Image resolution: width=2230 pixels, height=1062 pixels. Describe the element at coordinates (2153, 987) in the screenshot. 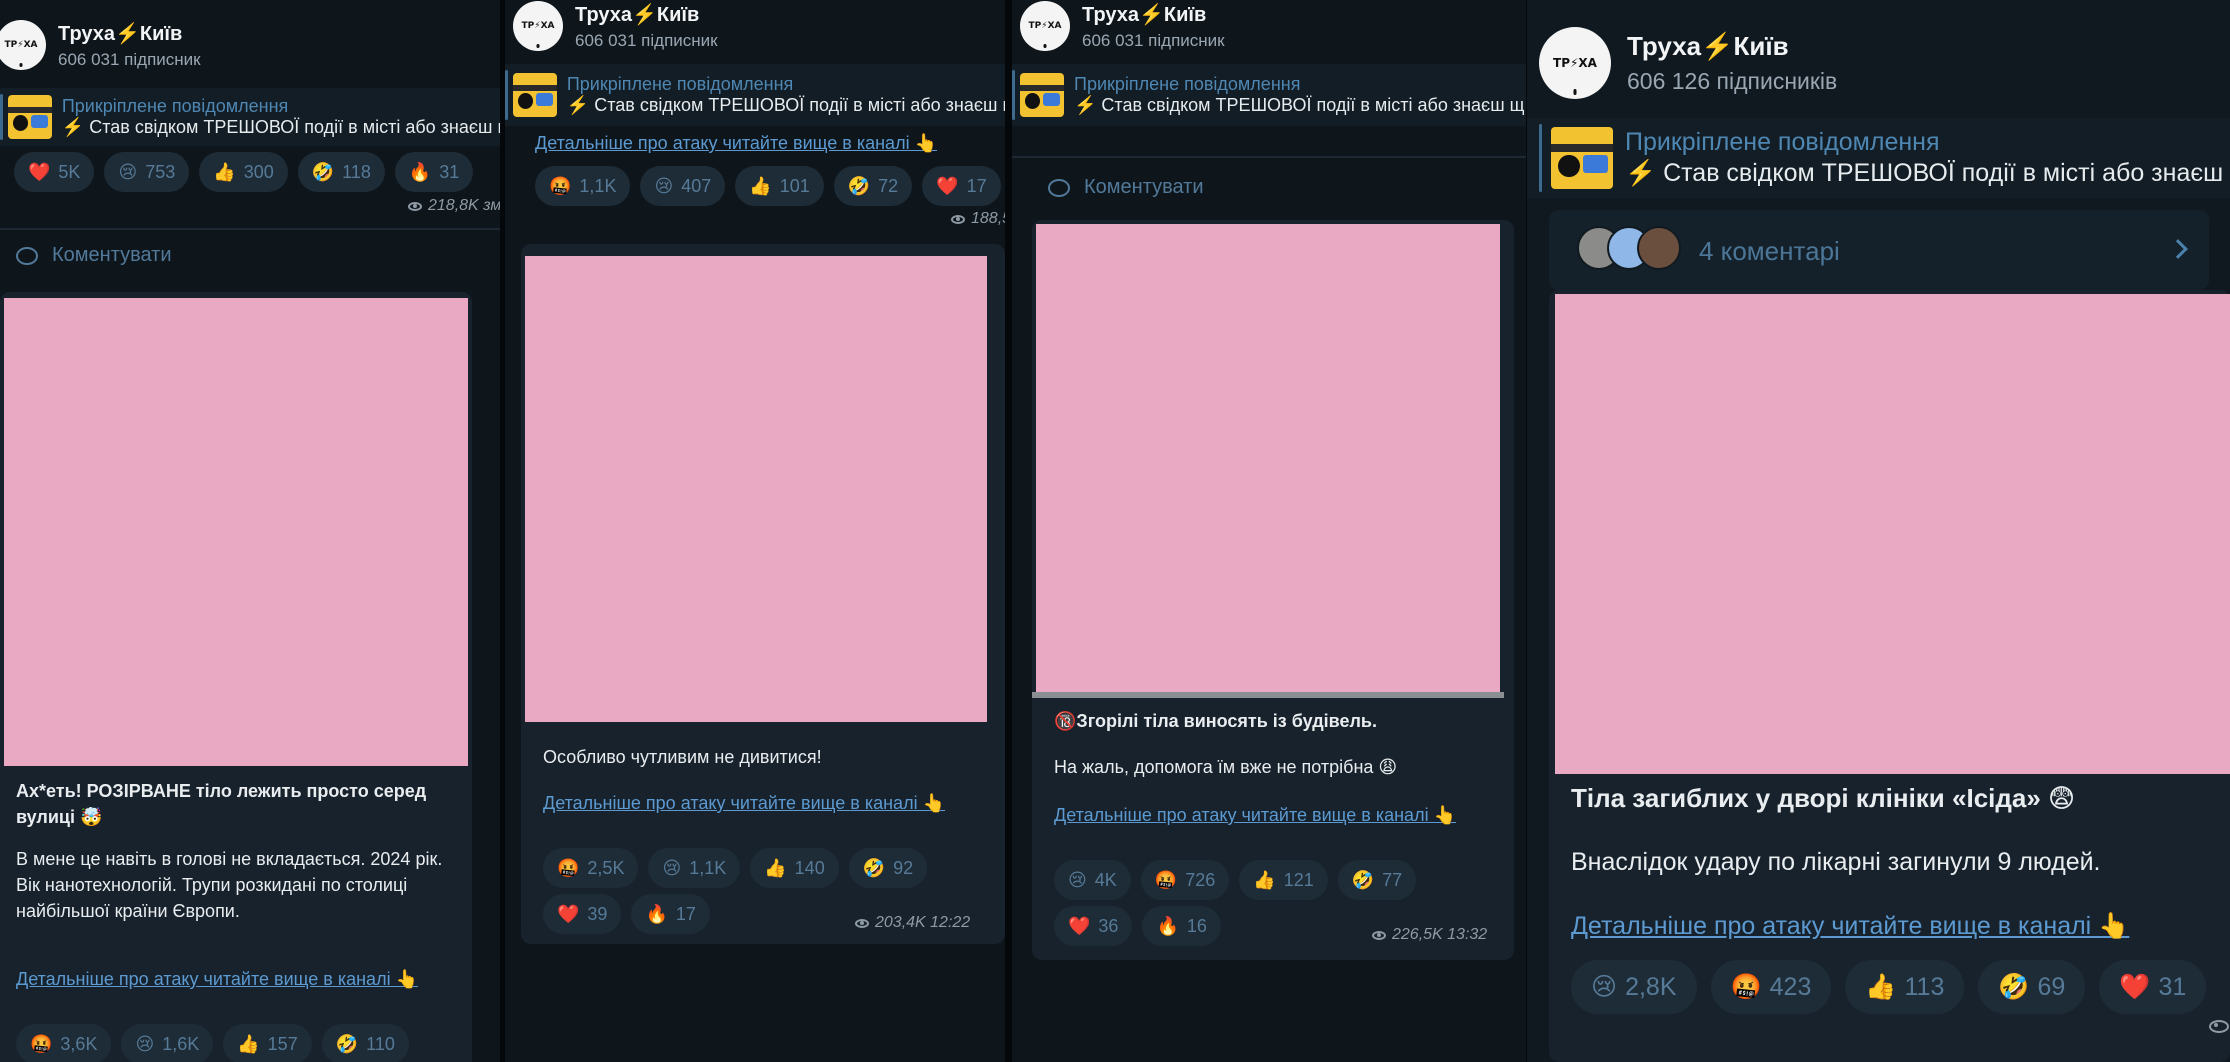

I see `reaction-heart: ❤️ 31` at that location.